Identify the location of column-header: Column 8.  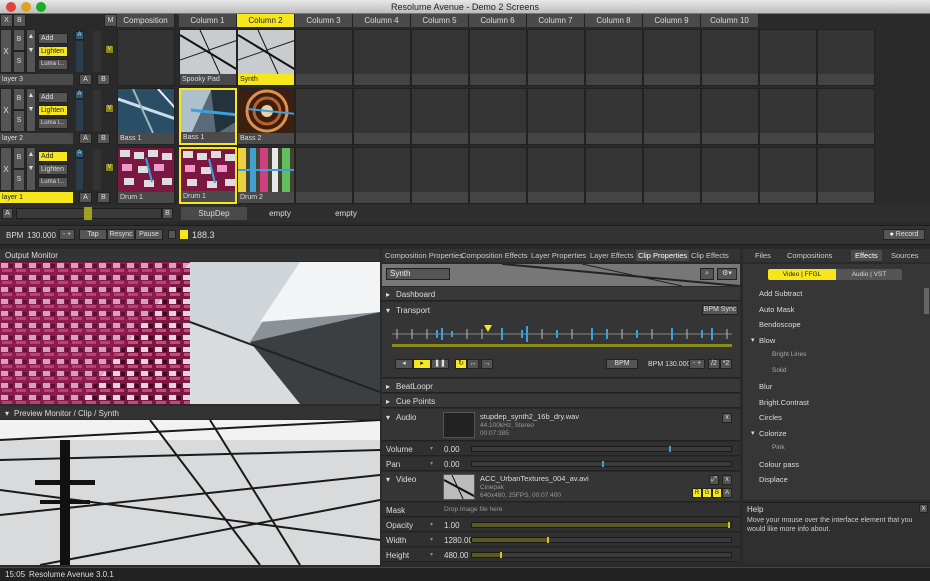
(614, 20).